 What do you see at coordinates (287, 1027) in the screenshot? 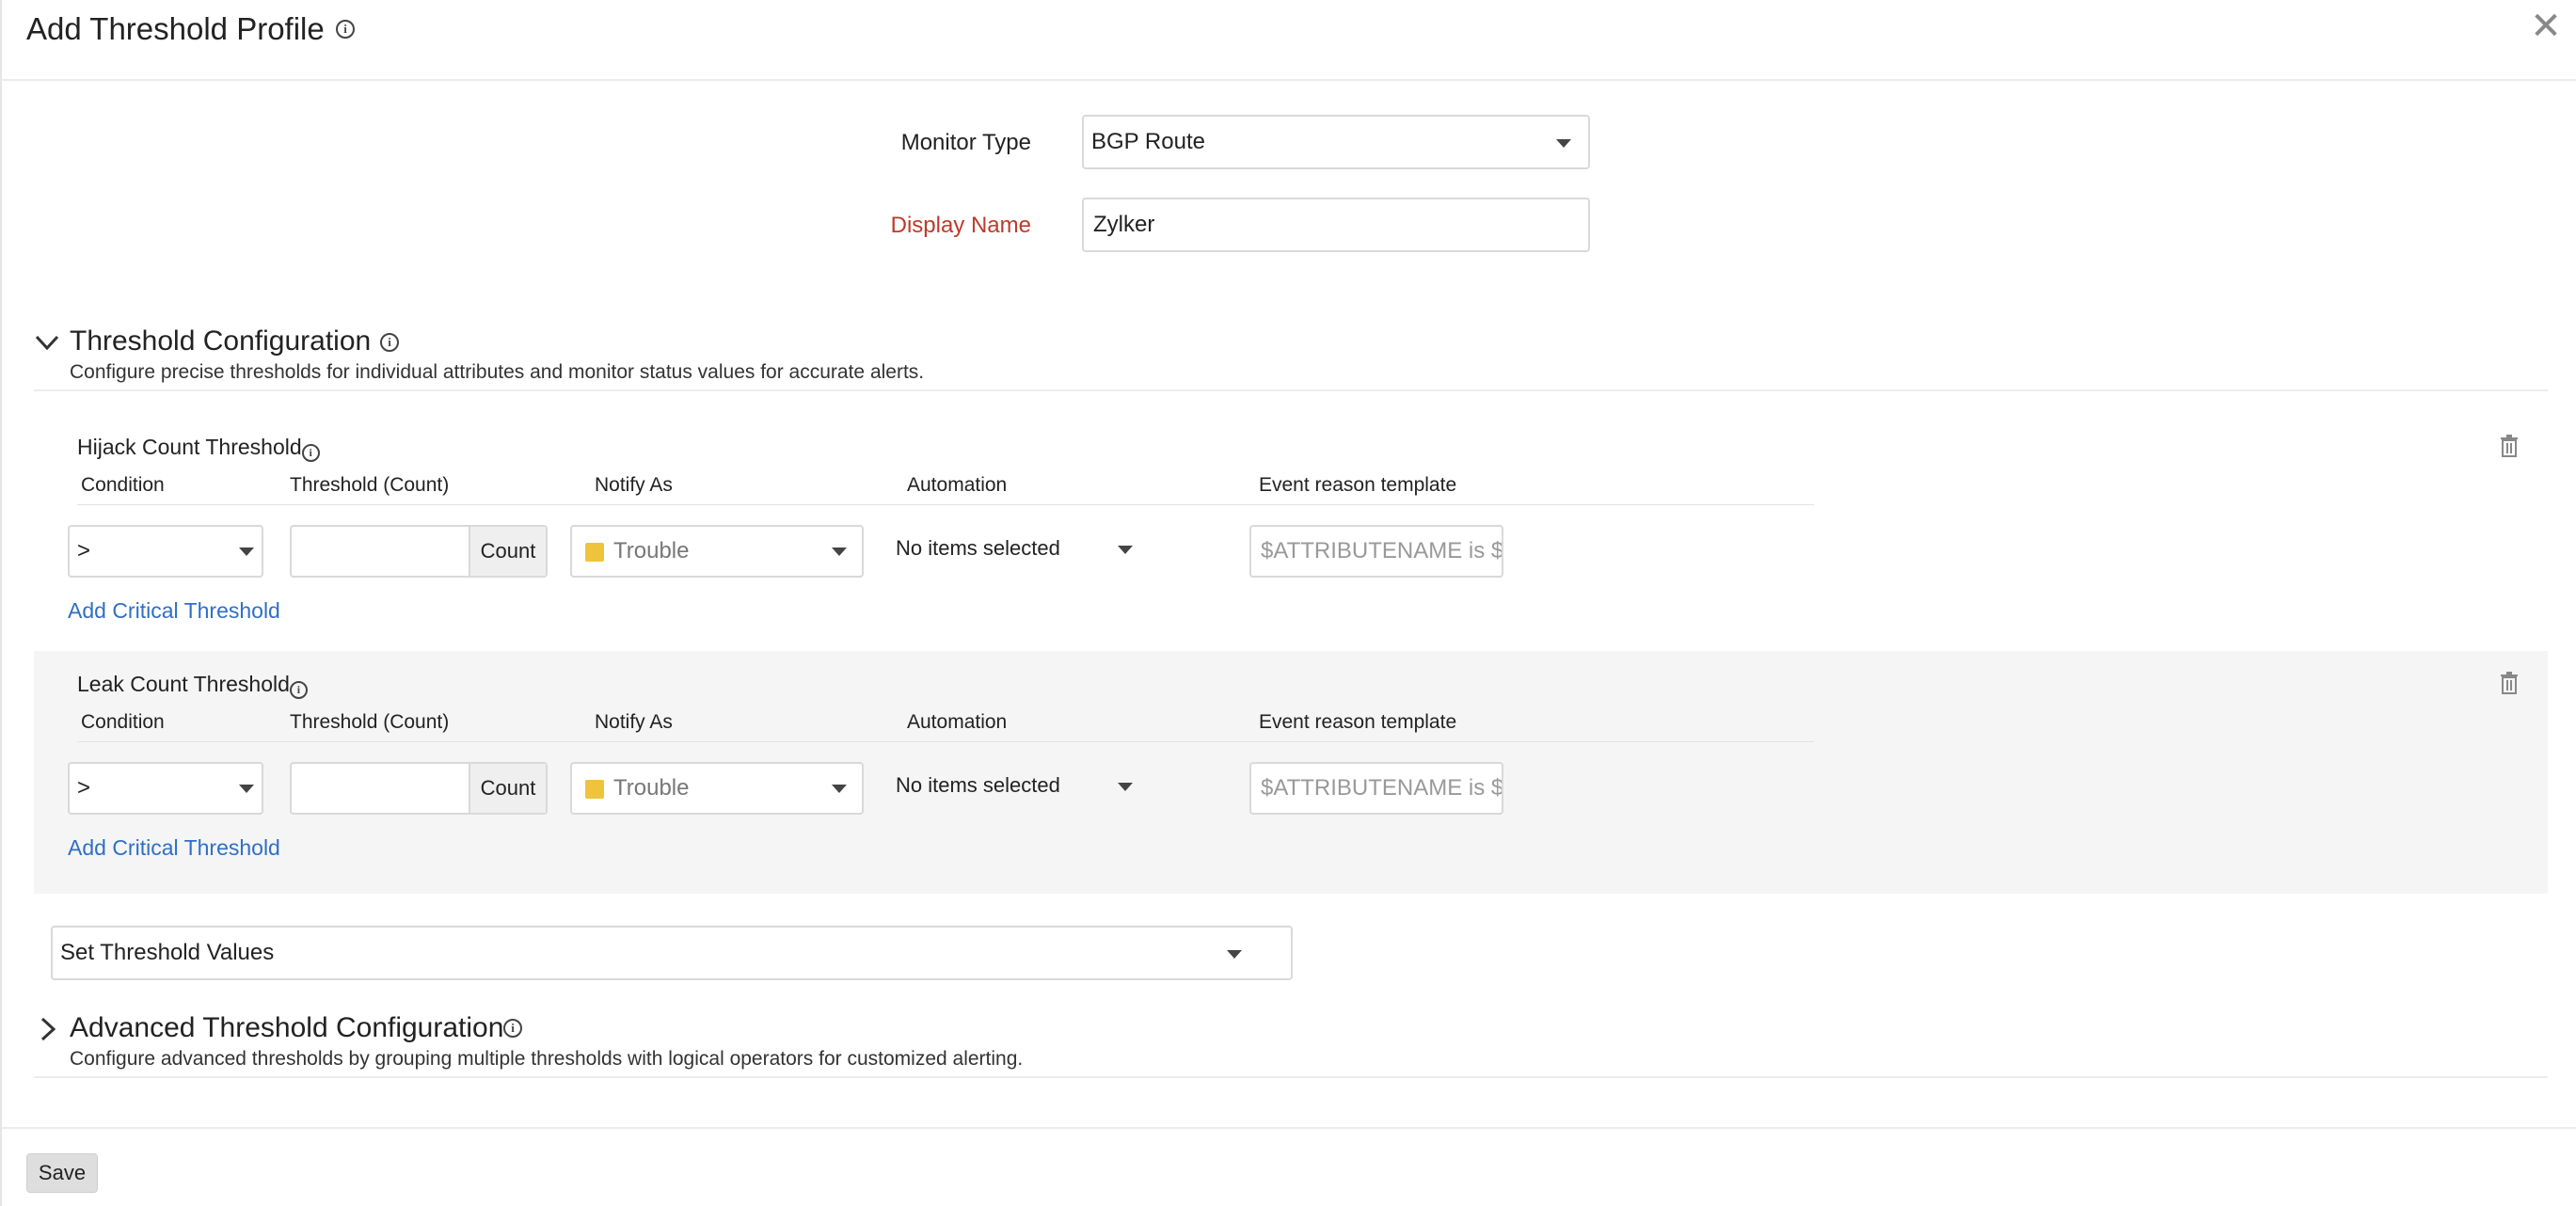
I see `advanced-config-title: Advanced Threshold Configuration` at bounding box center [287, 1027].